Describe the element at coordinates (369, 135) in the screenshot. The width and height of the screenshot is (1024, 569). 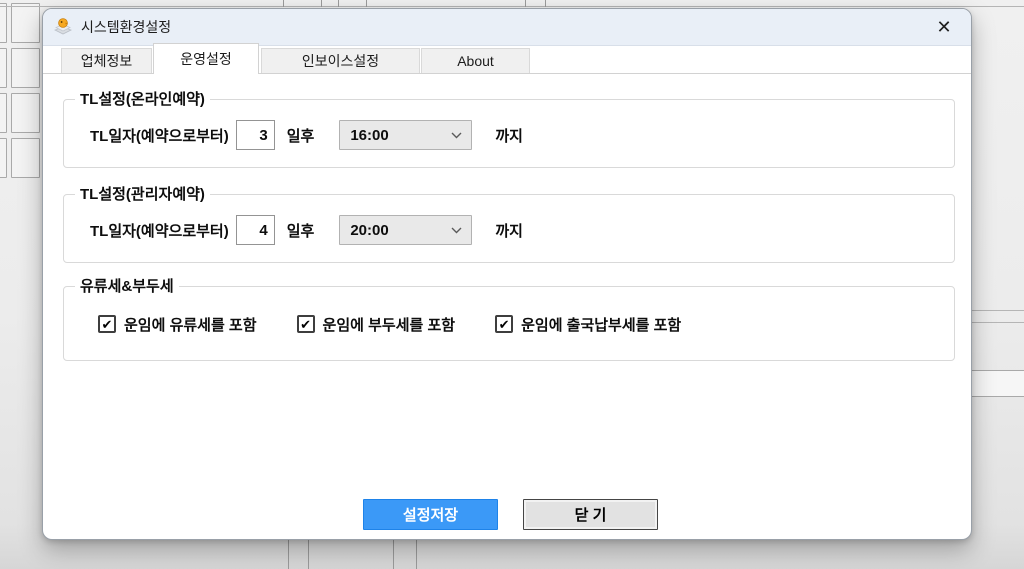
I see `tl-time-value: 16:00` at that location.